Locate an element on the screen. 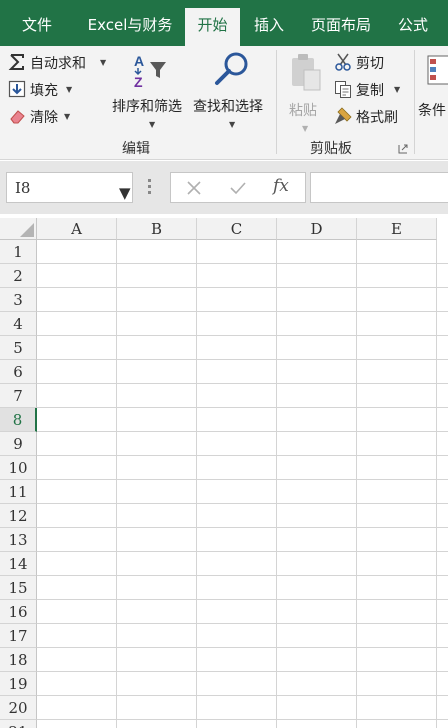 Image resolution: width=448 pixels, height=728 pixels. sort-filter-label: 排序和筛选 is located at coordinates (147, 107).